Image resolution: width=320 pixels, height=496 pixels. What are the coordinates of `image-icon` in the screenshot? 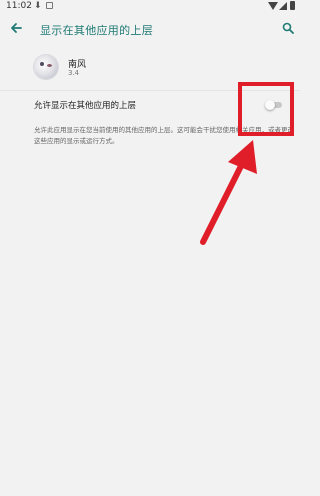 It's located at (49, 5).